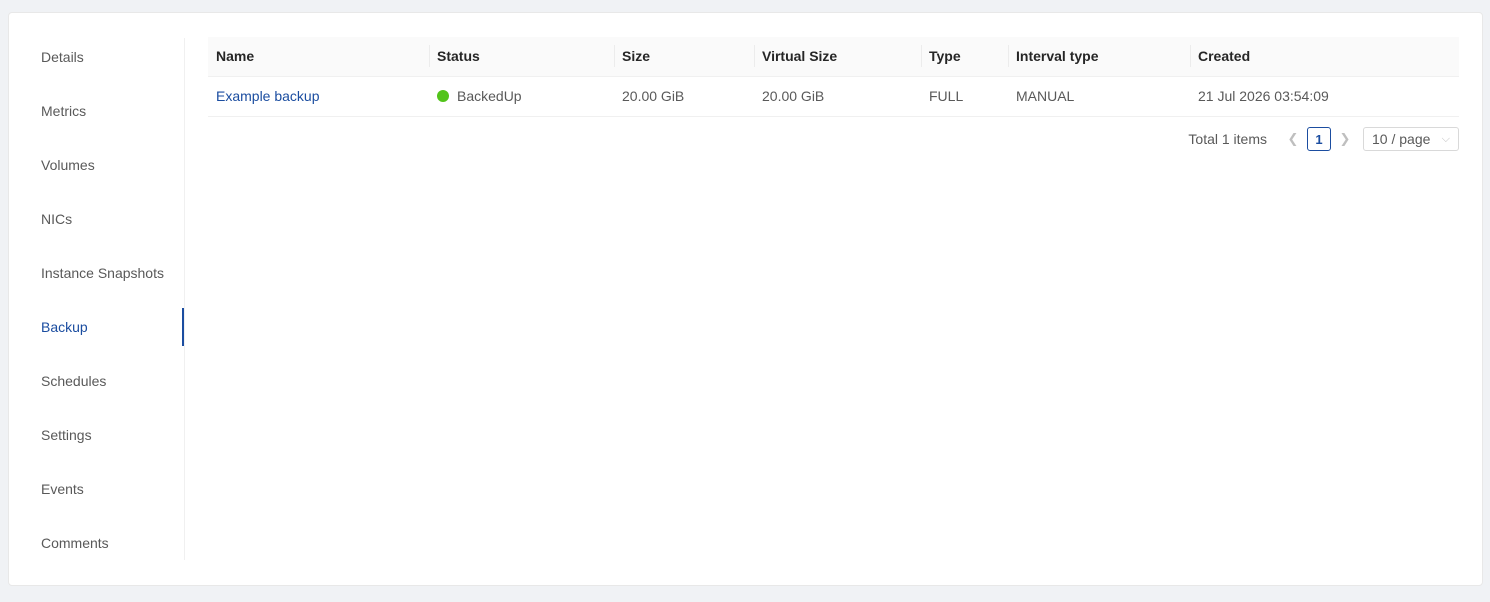 This screenshot has width=1490, height=602. I want to click on cell-interval-type: MANUAL, so click(1099, 96).